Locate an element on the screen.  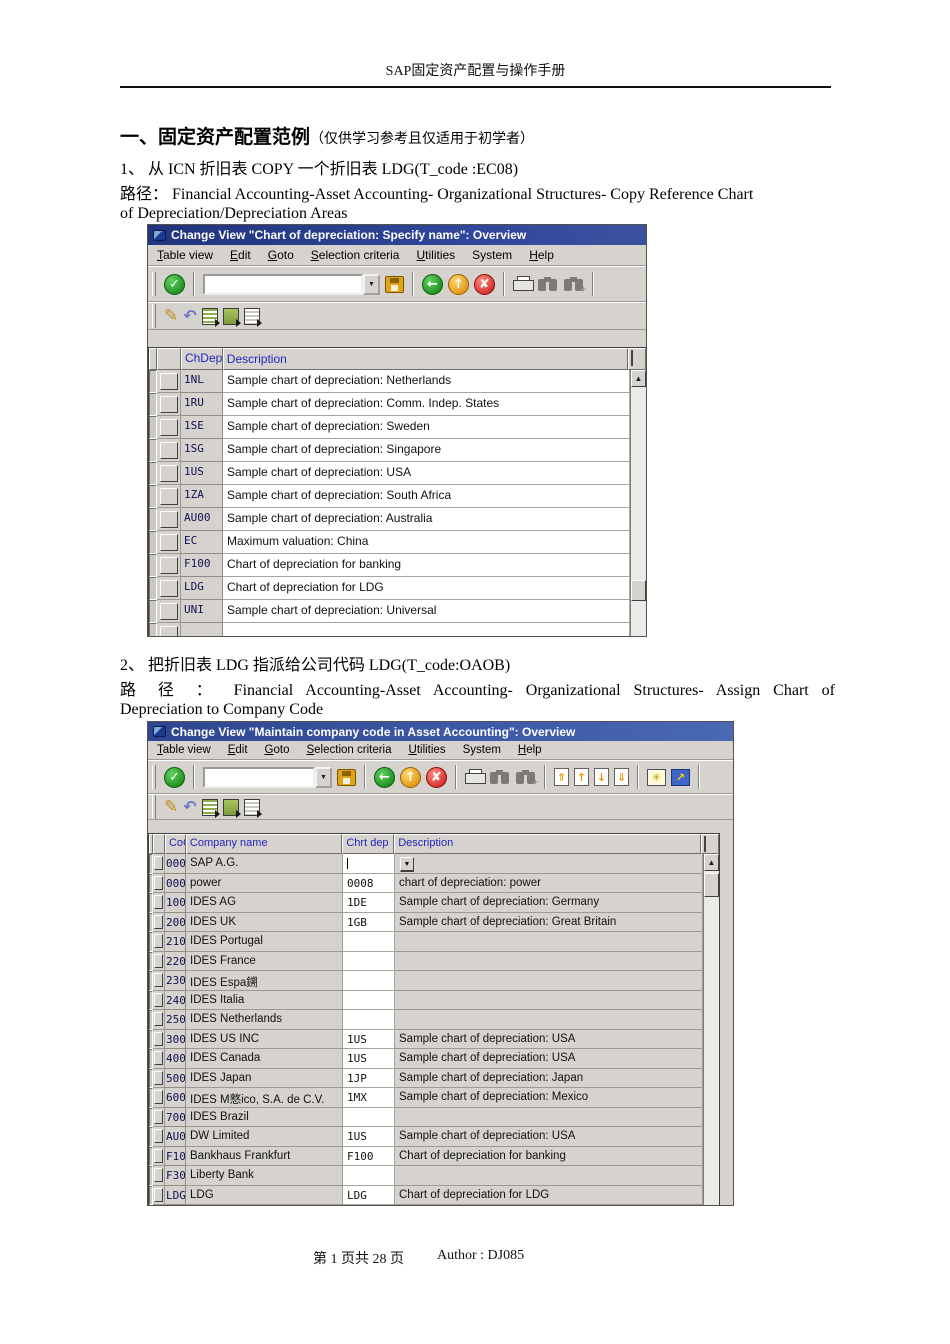
enter-icon: ✓ is located at coordinates (174, 777).